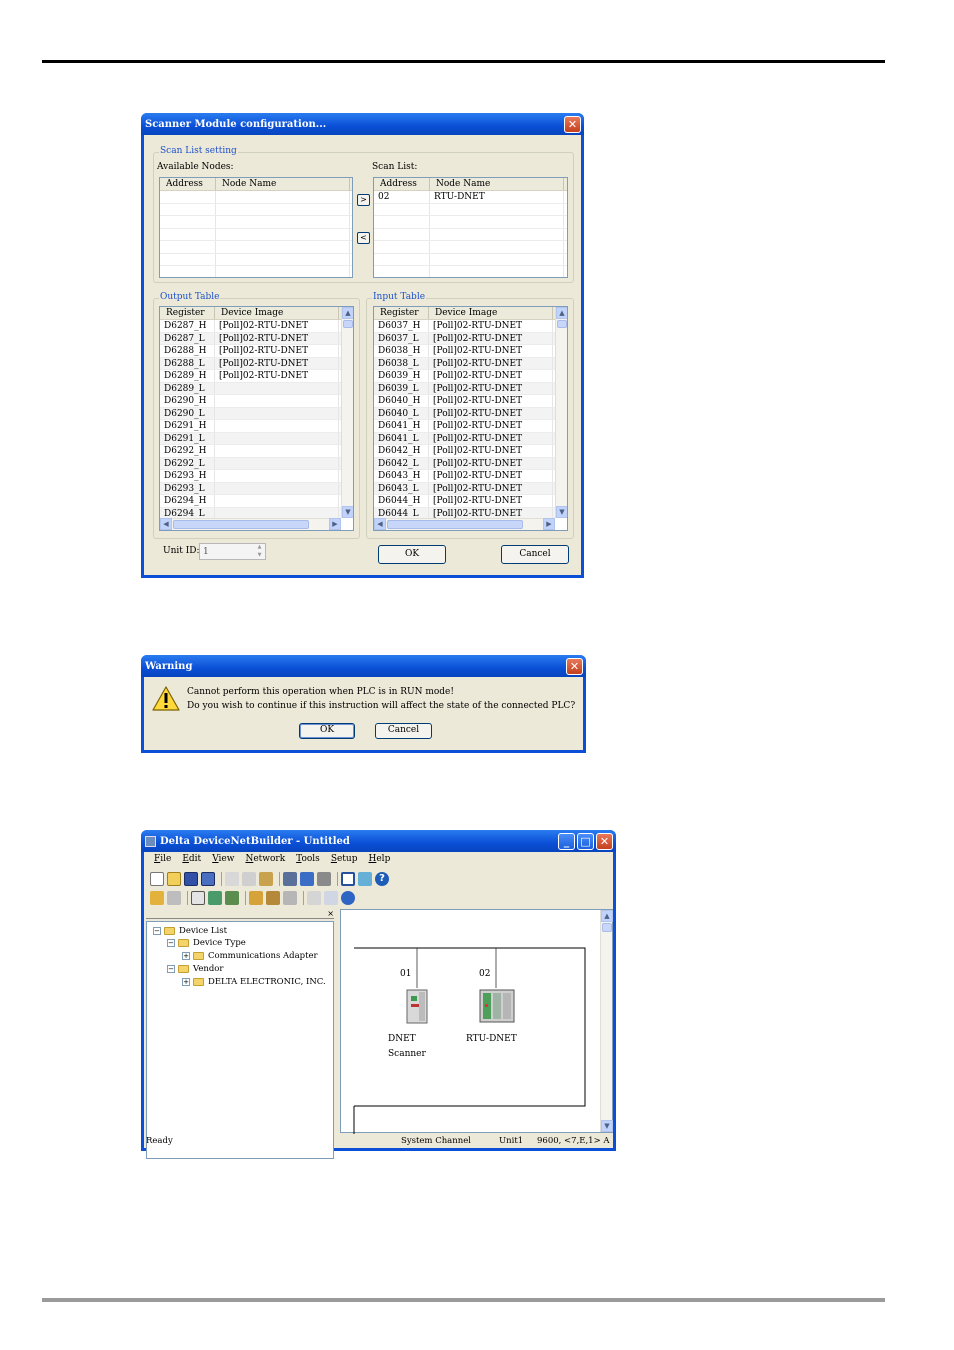  I want to click on table-row: D6043_H [Poll]02-RTU-DNET, so click(464, 476).